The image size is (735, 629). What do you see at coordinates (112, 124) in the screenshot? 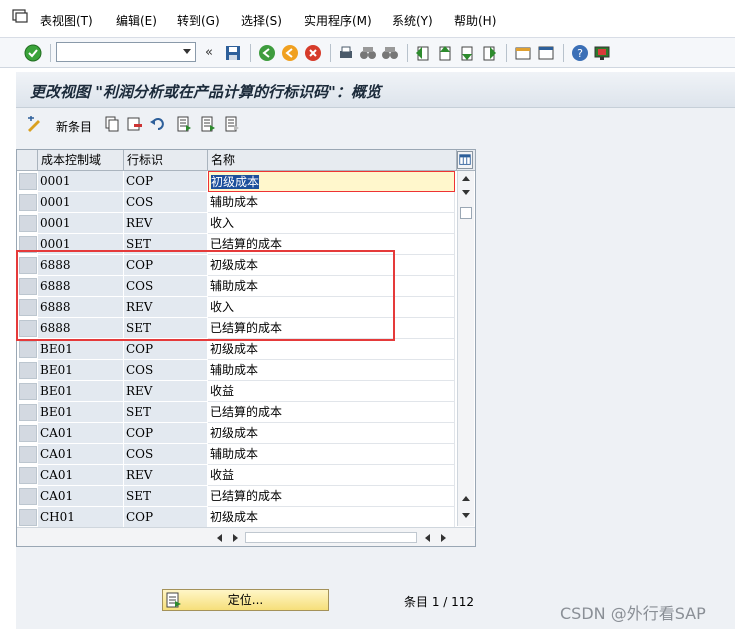
I see `copy-icon` at bounding box center [112, 124].